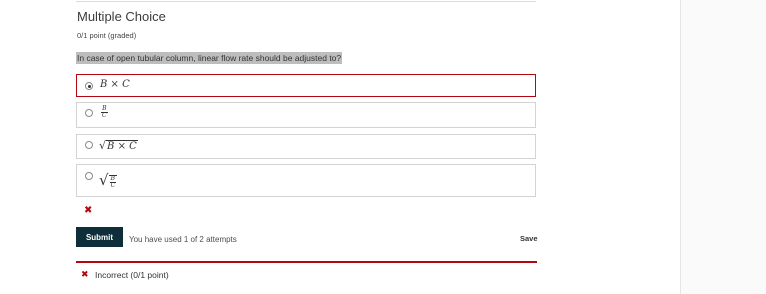 The width and height of the screenshot is (766, 294). I want to click on right-sidebar, so click(723, 147).